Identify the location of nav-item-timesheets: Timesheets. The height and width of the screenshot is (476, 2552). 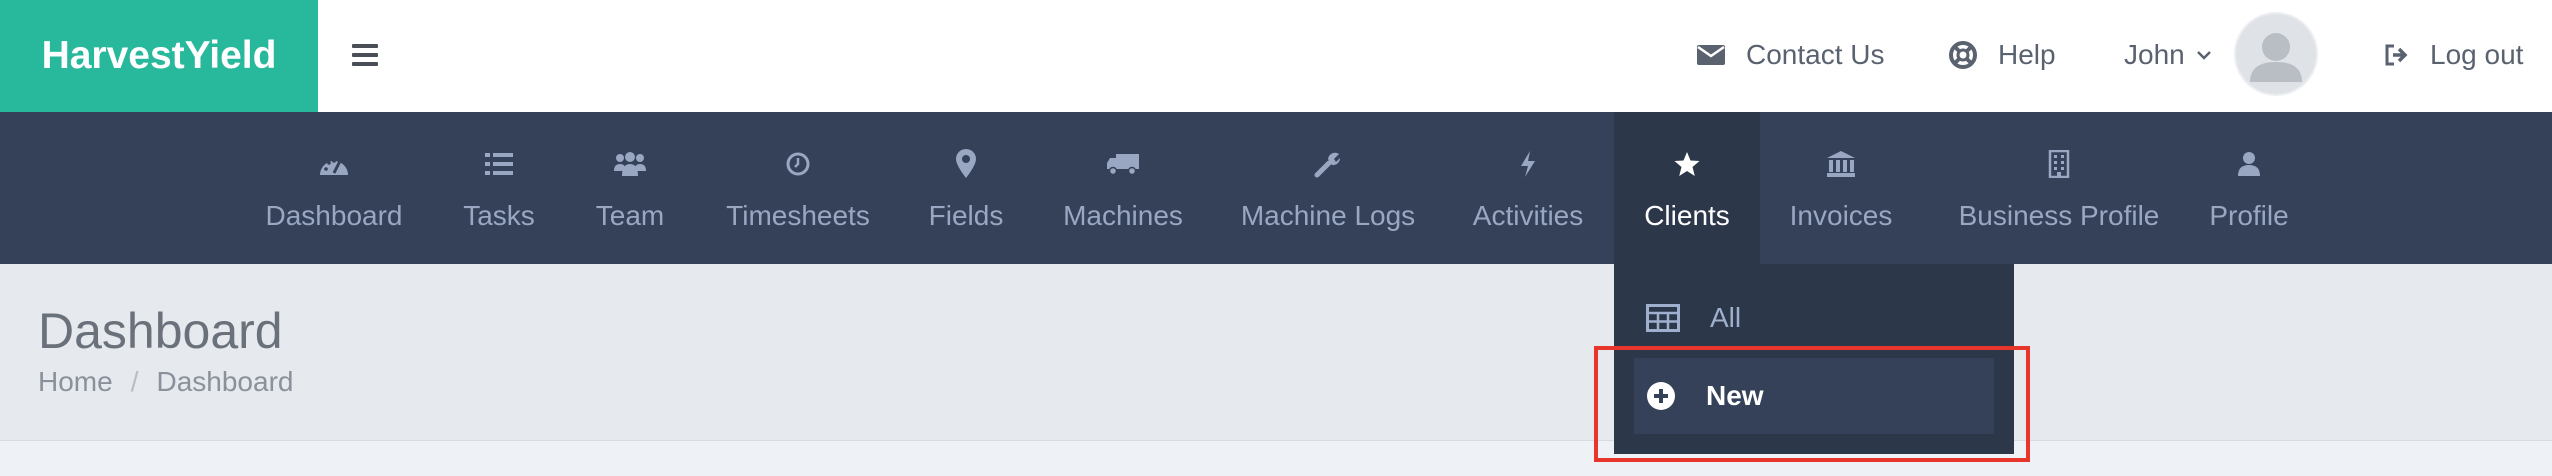
(798, 188).